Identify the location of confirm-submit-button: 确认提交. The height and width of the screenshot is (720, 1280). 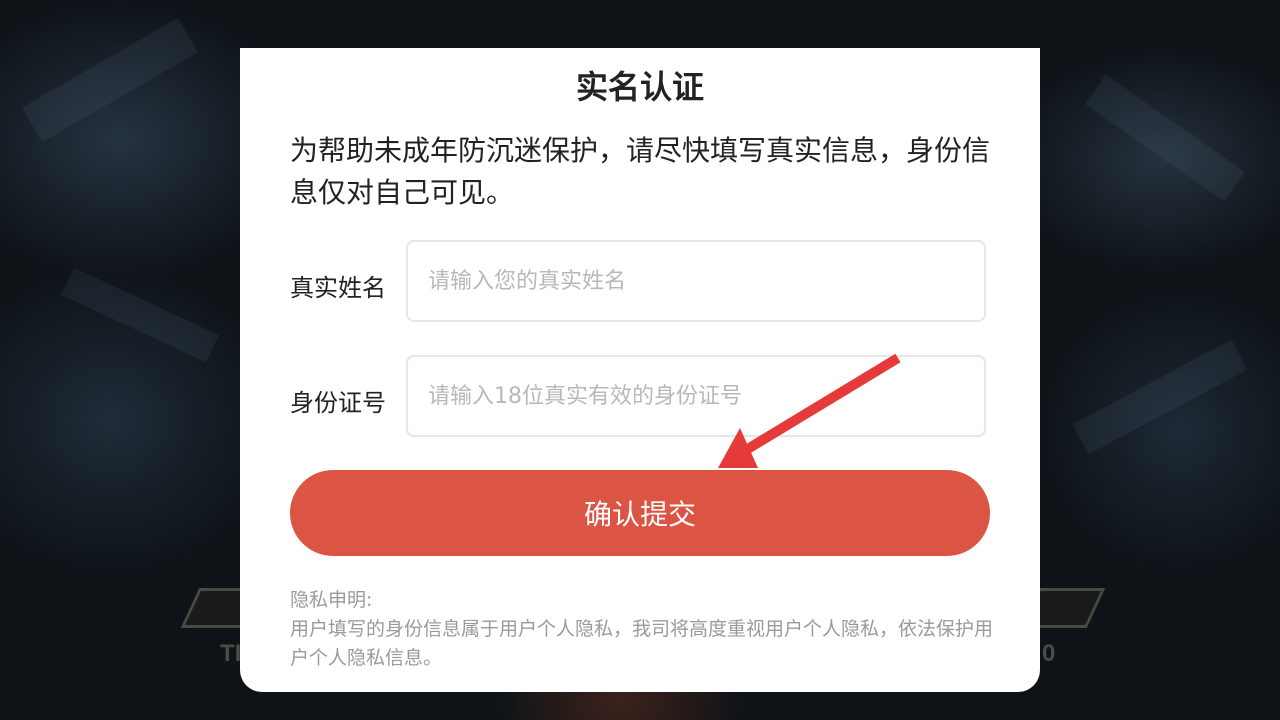
(640, 513).